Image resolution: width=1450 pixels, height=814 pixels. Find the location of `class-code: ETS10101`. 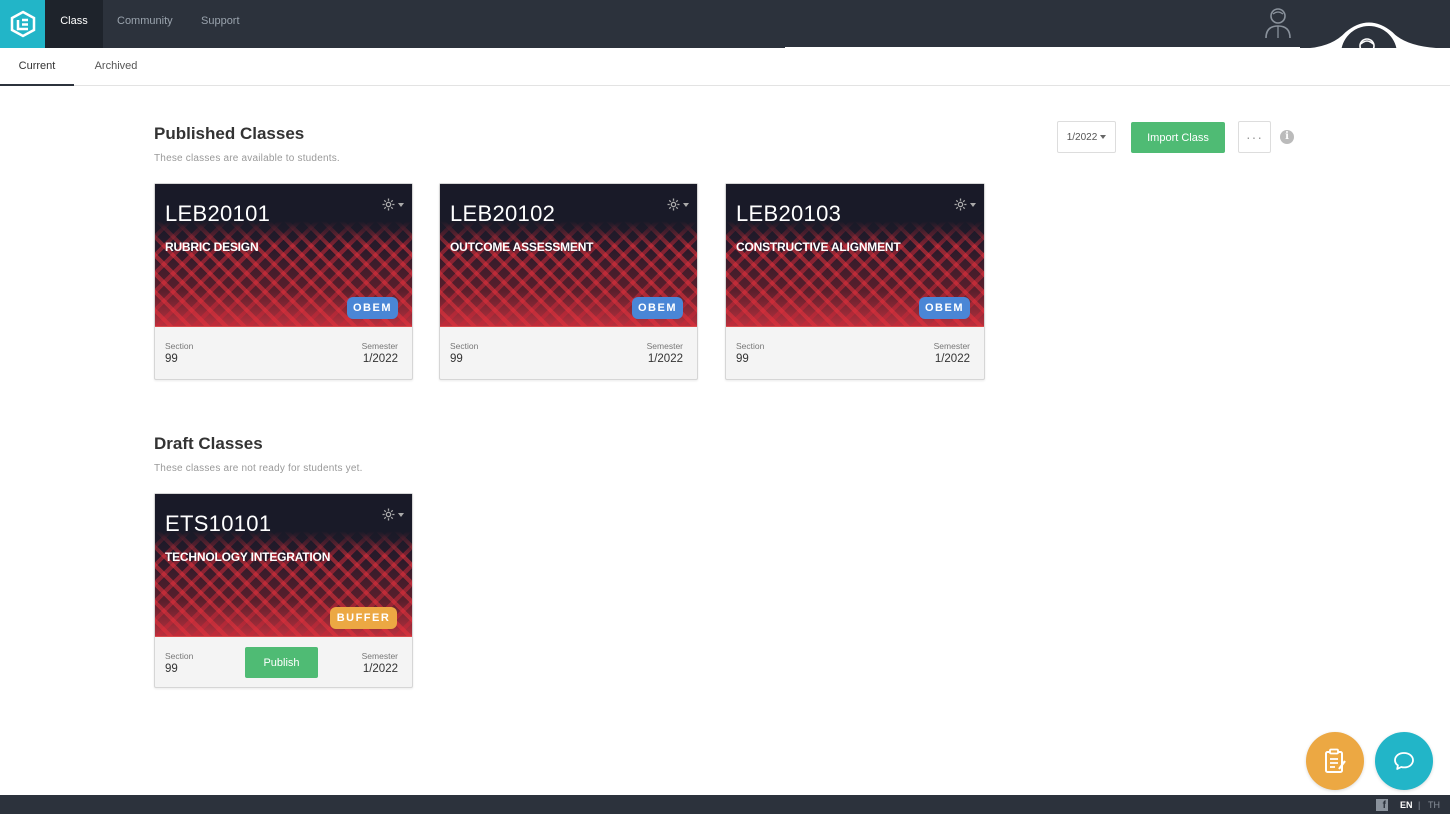

class-code: ETS10101 is located at coordinates (218, 523).